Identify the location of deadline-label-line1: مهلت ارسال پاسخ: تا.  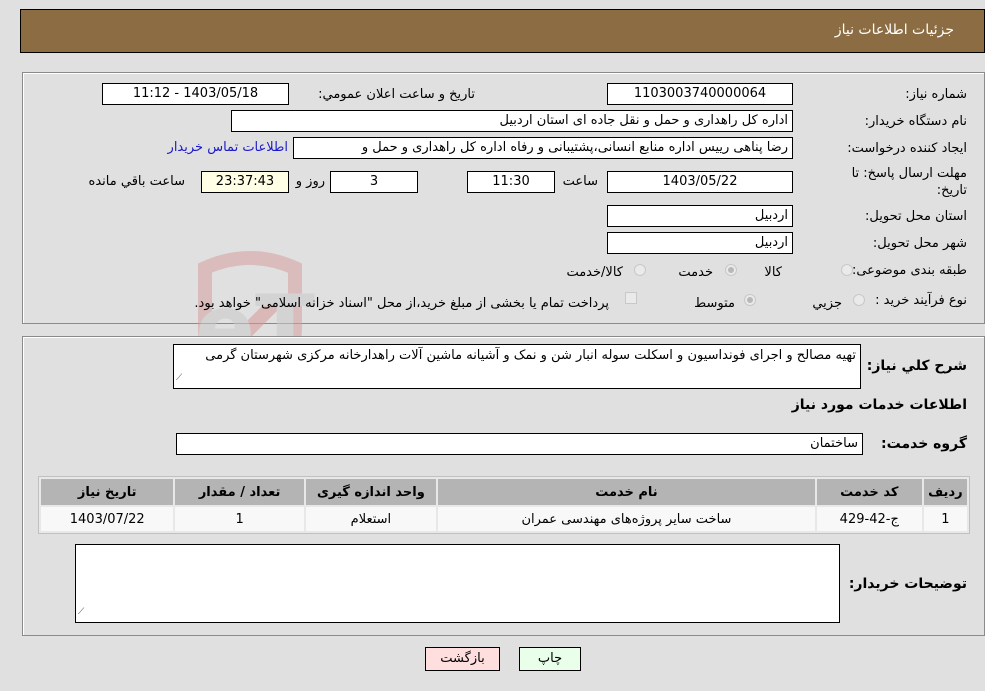
(909, 173).